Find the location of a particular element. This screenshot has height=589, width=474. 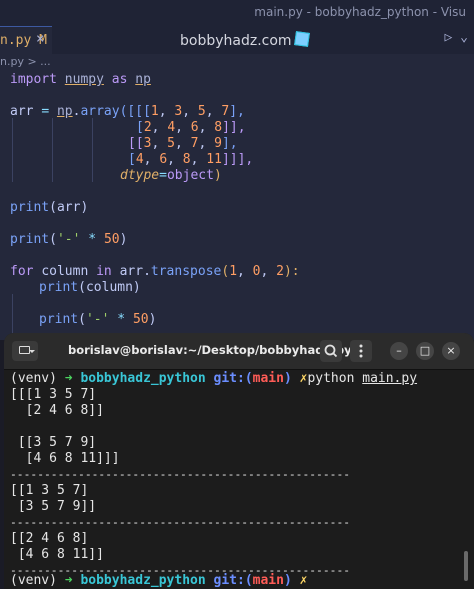

tab-main-py: n.py M × is located at coordinates (26, 40).